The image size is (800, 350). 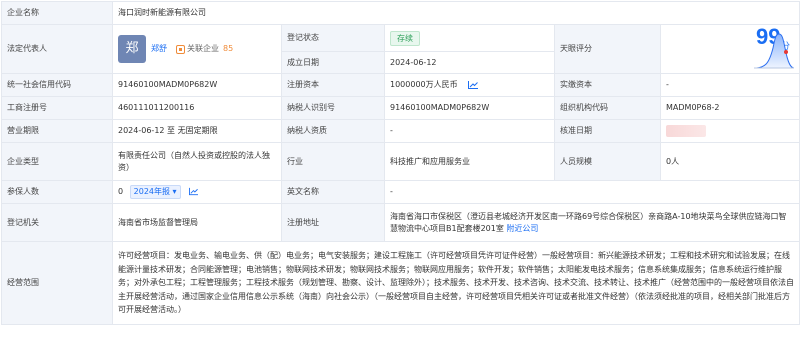 I want to click on reg-capital-cell: 1000000万人民币, so click(x=469, y=85).